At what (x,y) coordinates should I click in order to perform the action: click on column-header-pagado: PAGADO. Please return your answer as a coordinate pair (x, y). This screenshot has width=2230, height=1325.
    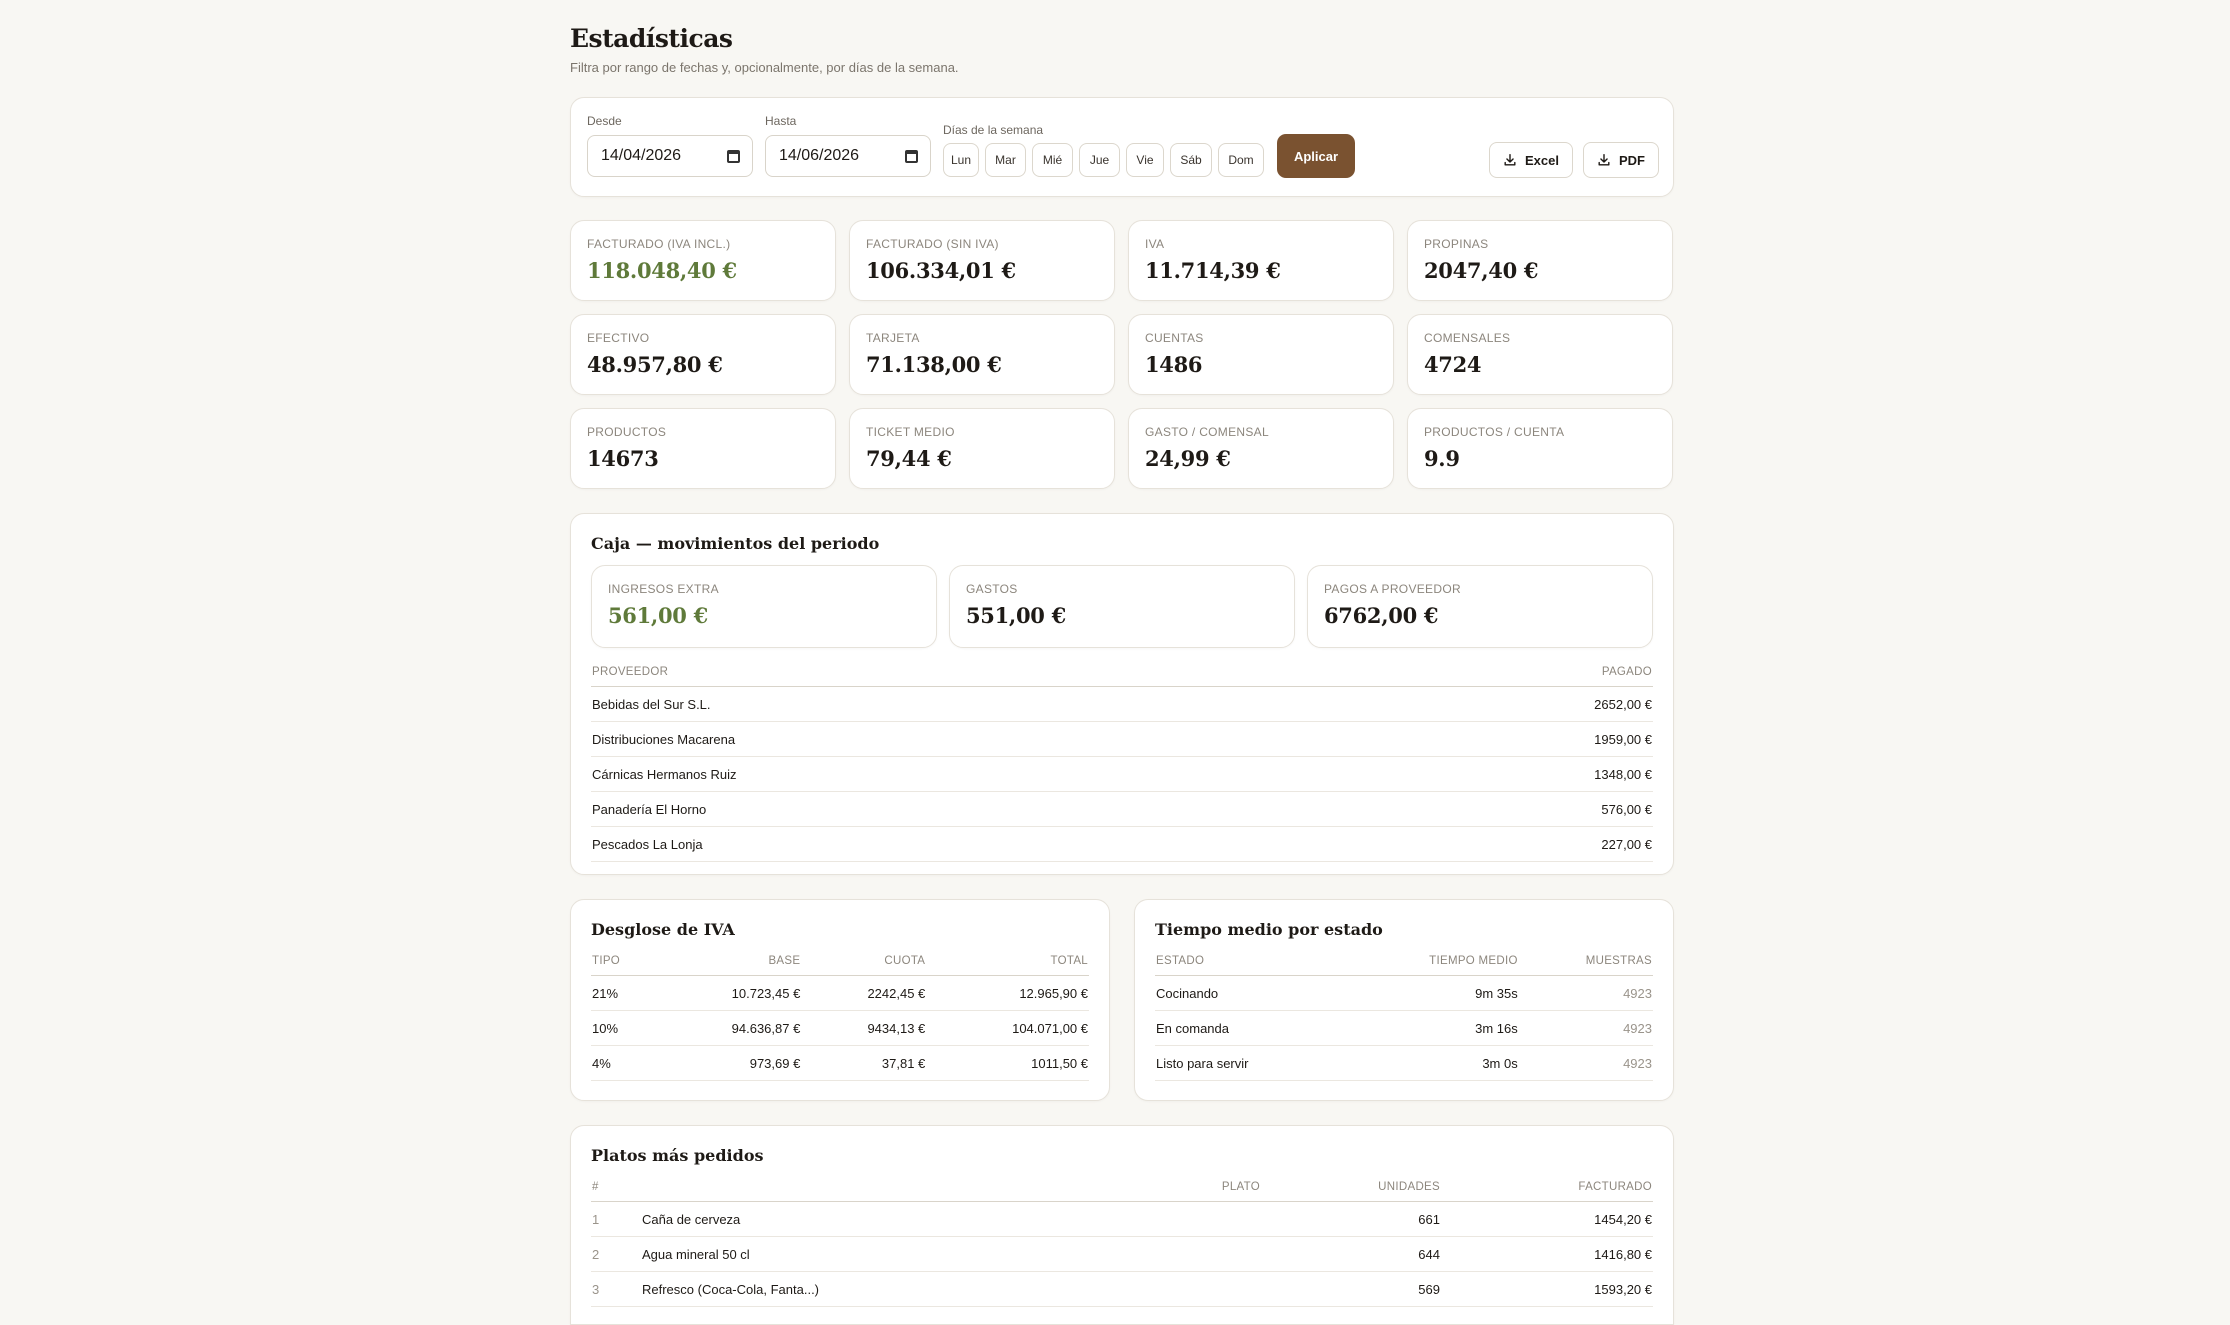
    Looking at the image, I should click on (1498, 672).